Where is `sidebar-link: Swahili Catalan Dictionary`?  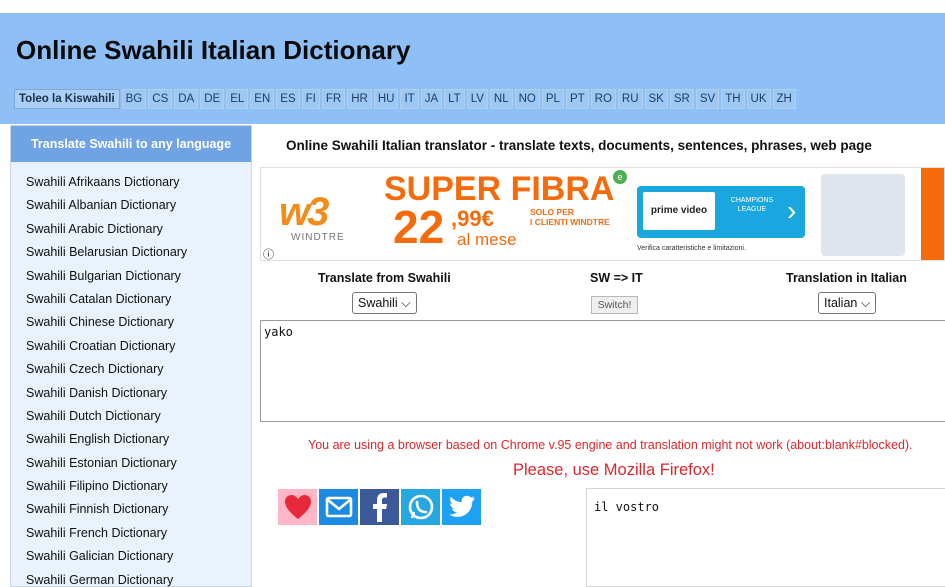 sidebar-link: Swahili Catalan Dictionary is located at coordinates (131, 300).